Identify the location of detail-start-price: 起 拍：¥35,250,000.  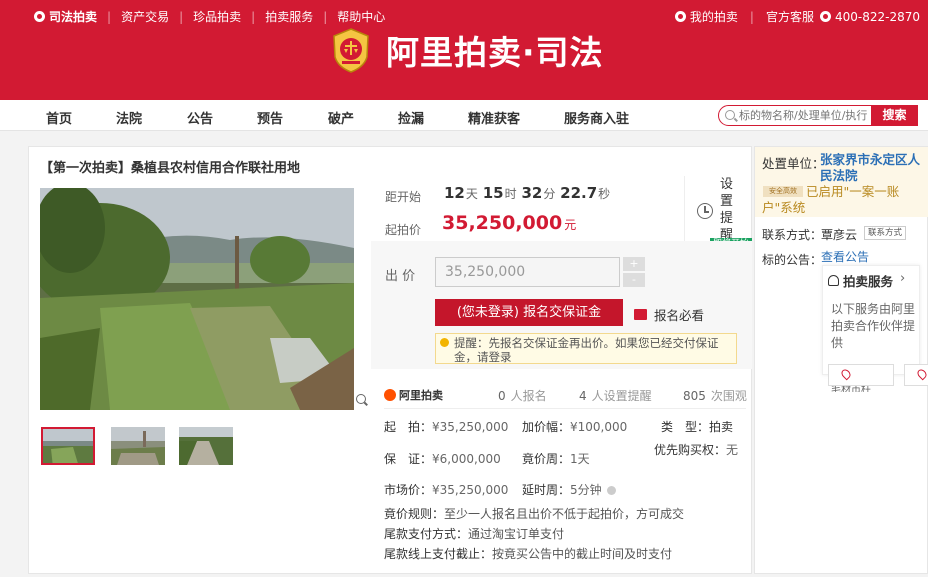
(446, 426).